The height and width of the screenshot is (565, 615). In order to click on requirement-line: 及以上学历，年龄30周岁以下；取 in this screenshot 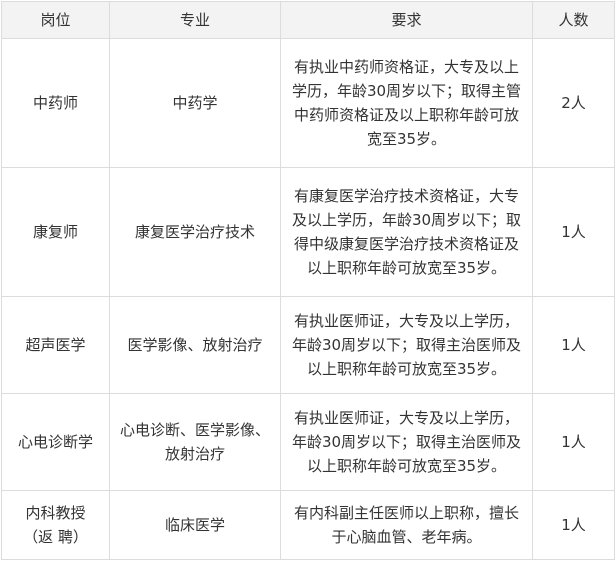, I will do `click(406, 220)`.